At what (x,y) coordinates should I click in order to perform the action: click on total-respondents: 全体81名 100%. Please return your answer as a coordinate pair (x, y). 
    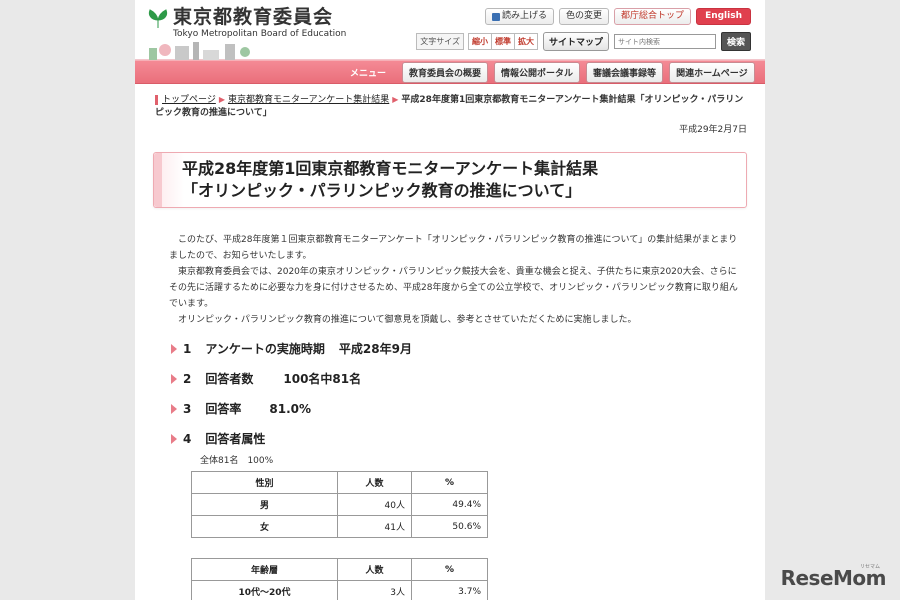
    Looking at the image, I should click on (237, 461).